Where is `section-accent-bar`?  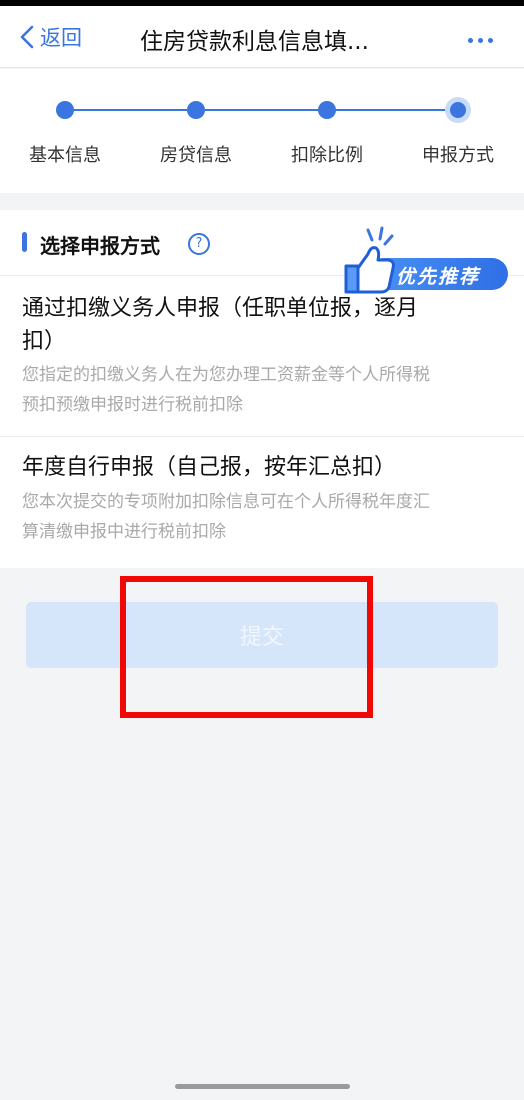
section-accent-bar is located at coordinates (24, 242).